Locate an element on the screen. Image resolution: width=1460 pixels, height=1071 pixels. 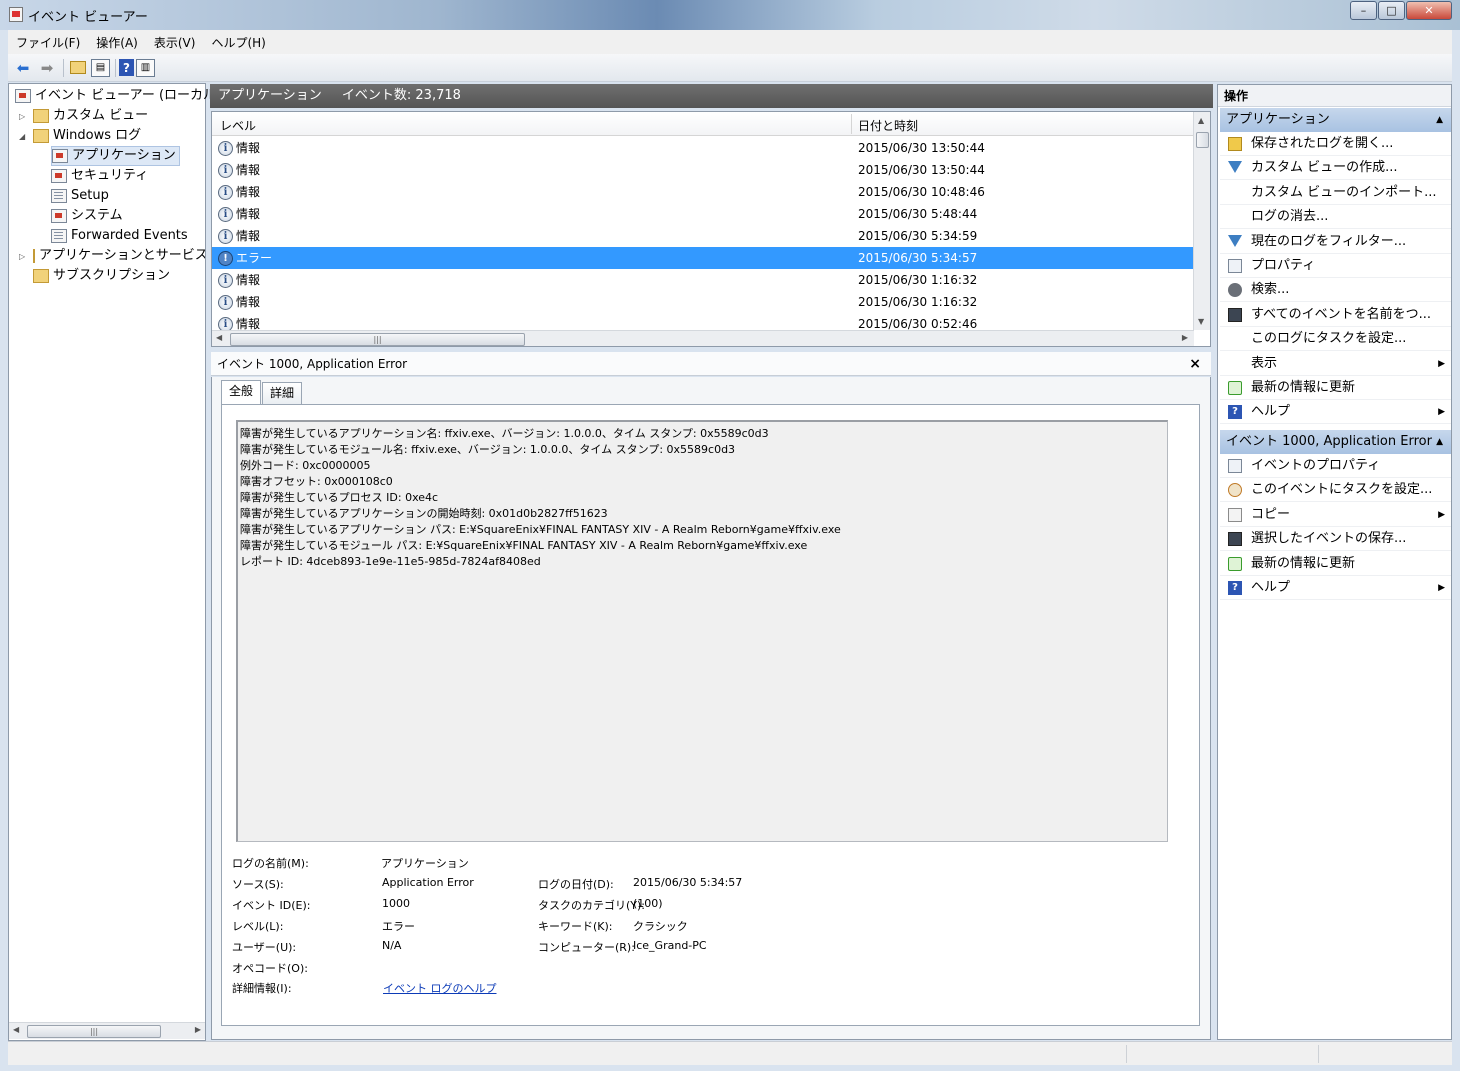
minimize-button: – is located at coordinates (1363, 10).